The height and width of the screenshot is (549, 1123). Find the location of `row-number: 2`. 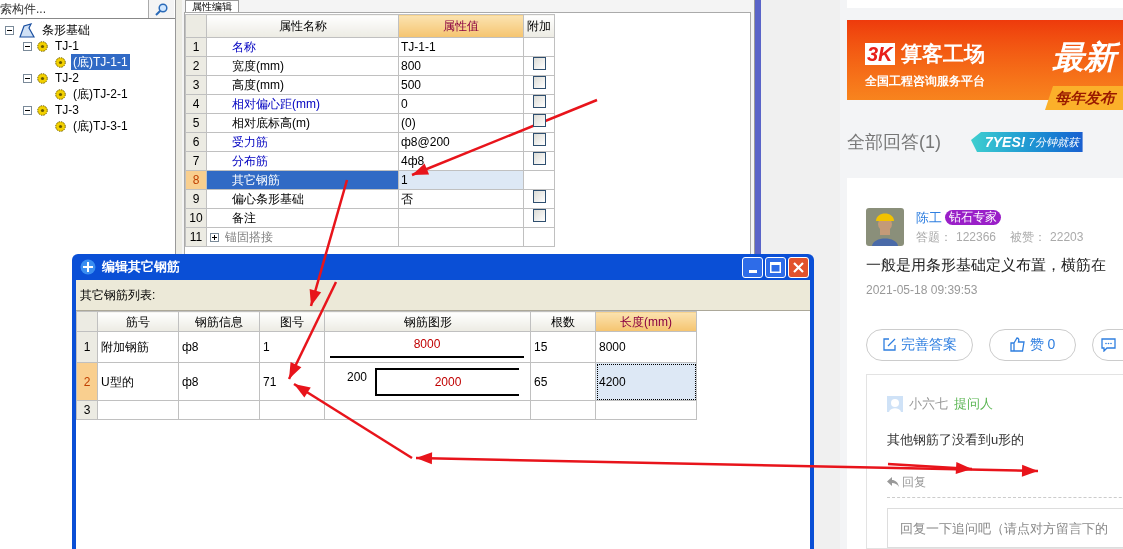

row-number: 2 is located at coordinates (87, 381).